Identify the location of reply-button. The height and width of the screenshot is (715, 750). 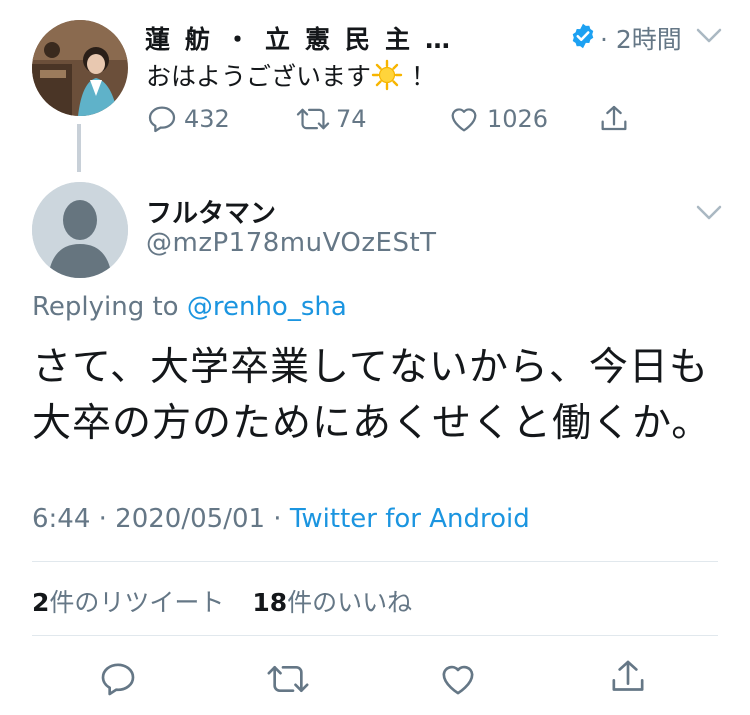
(118, 679).